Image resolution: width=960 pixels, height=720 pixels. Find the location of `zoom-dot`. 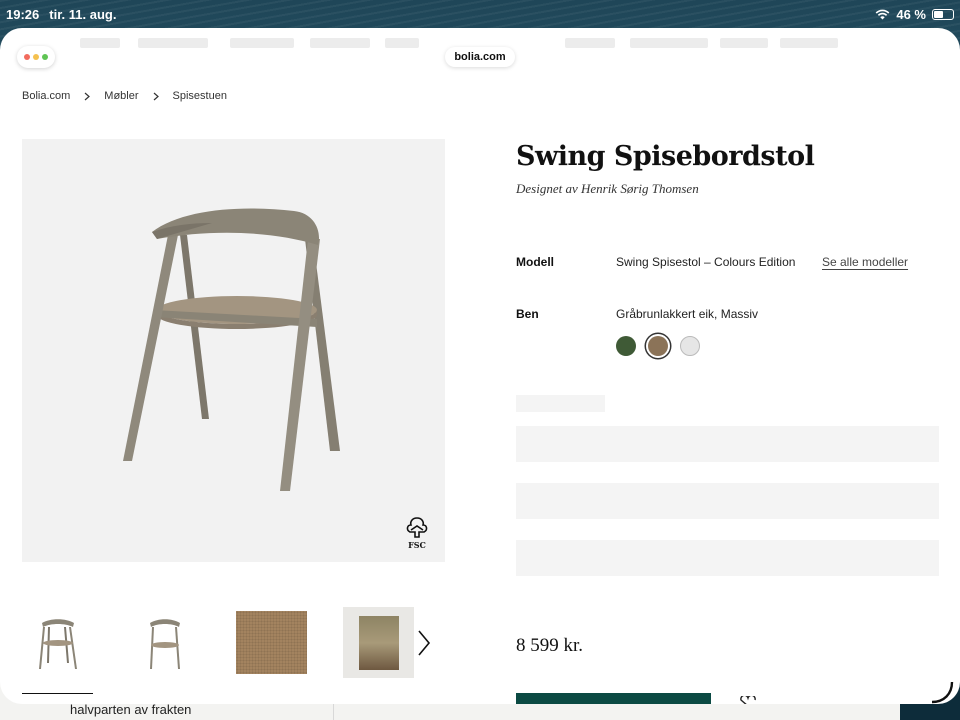

zoom-dot is located at coordinates (45, 57).